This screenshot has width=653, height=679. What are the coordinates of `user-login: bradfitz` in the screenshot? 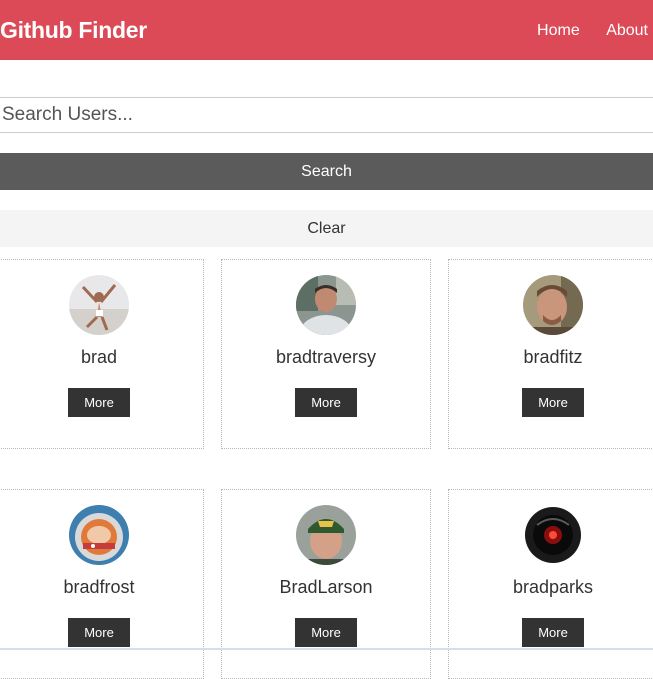 It's located at (553, 357).